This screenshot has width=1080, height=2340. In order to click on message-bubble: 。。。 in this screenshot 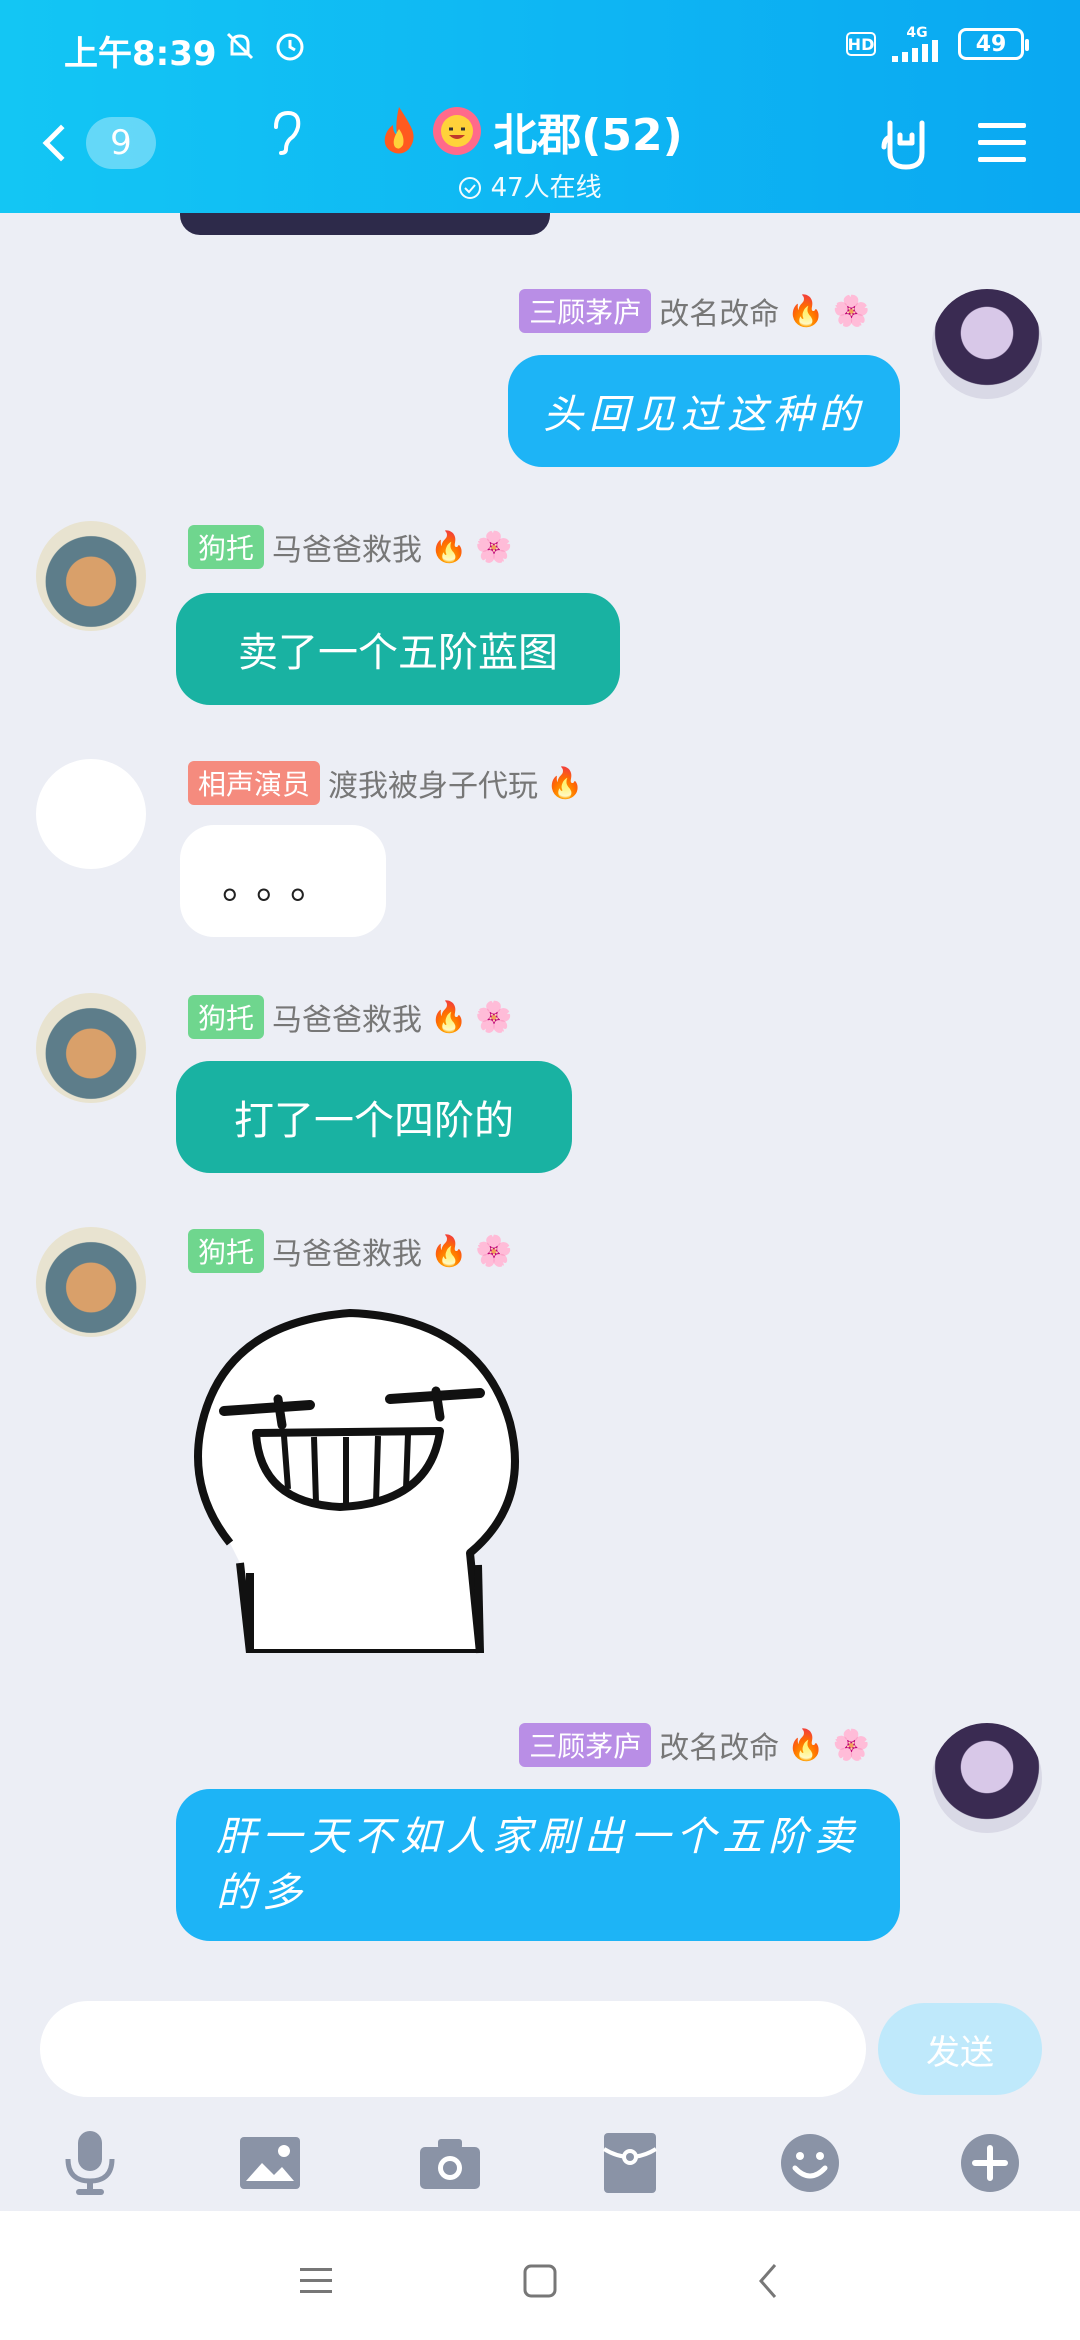, I will do `click(283, 881)`.